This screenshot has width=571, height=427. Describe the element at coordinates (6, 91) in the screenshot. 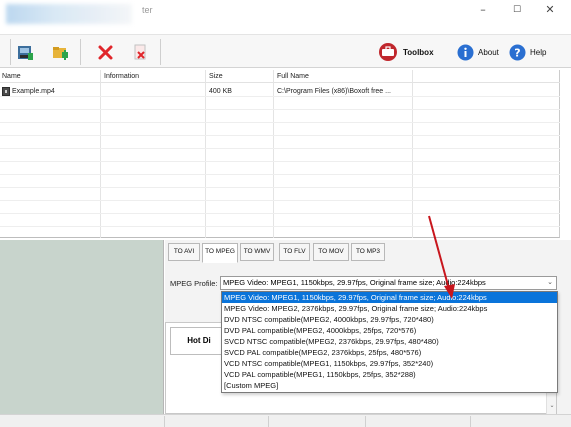

I see `video-file-icon` at that location.